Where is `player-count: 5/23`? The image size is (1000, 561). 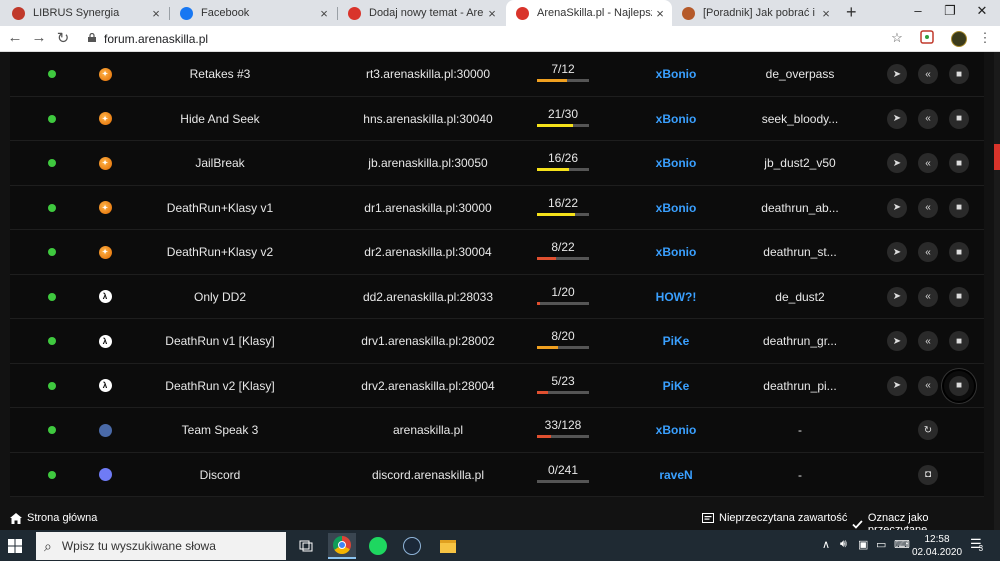
player-count: 5/23 is located at coordinates (563, 386).